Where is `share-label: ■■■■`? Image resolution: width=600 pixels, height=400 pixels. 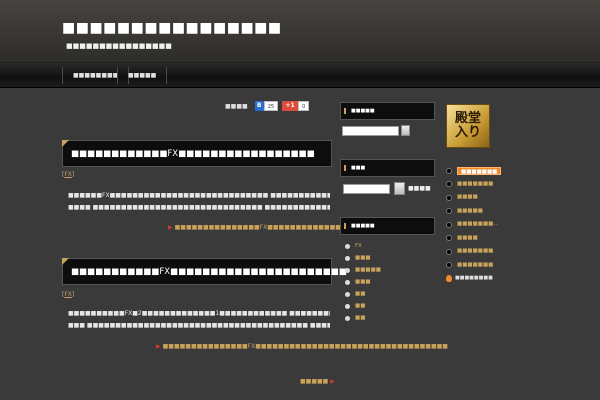 share-label: ■■■■ is located at coordinates (236, 106).